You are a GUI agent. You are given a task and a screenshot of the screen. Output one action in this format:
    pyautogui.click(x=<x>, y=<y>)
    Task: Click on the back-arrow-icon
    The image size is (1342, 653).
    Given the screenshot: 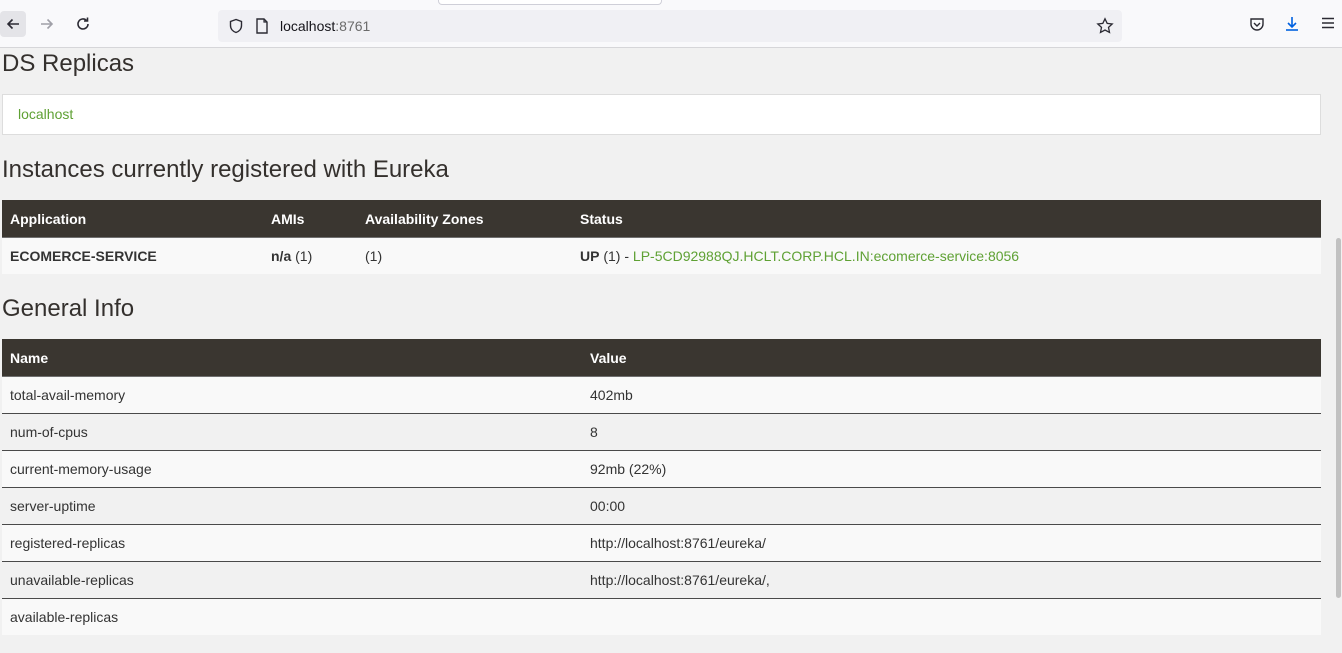 What is the action you would take?
    pyautogui.click(x=12, y=24)
    